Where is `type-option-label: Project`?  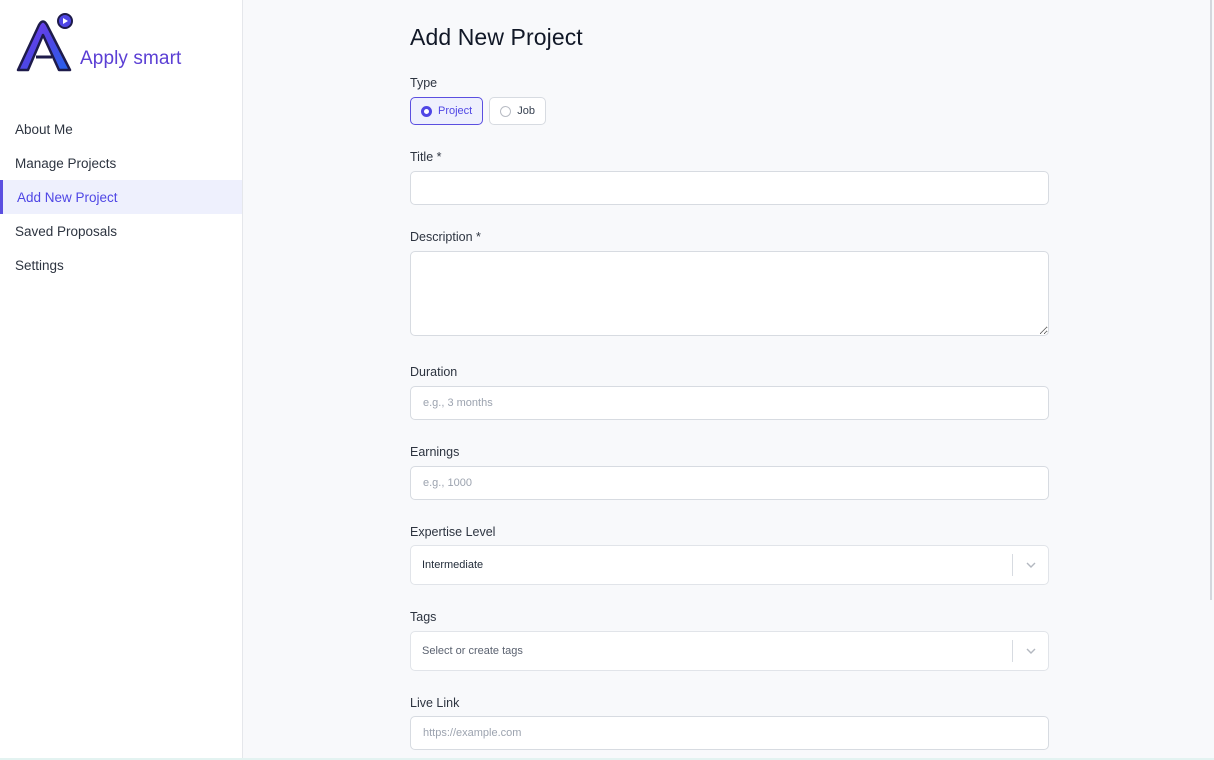
type-option-label: Project is located at coordinates (455, 111).